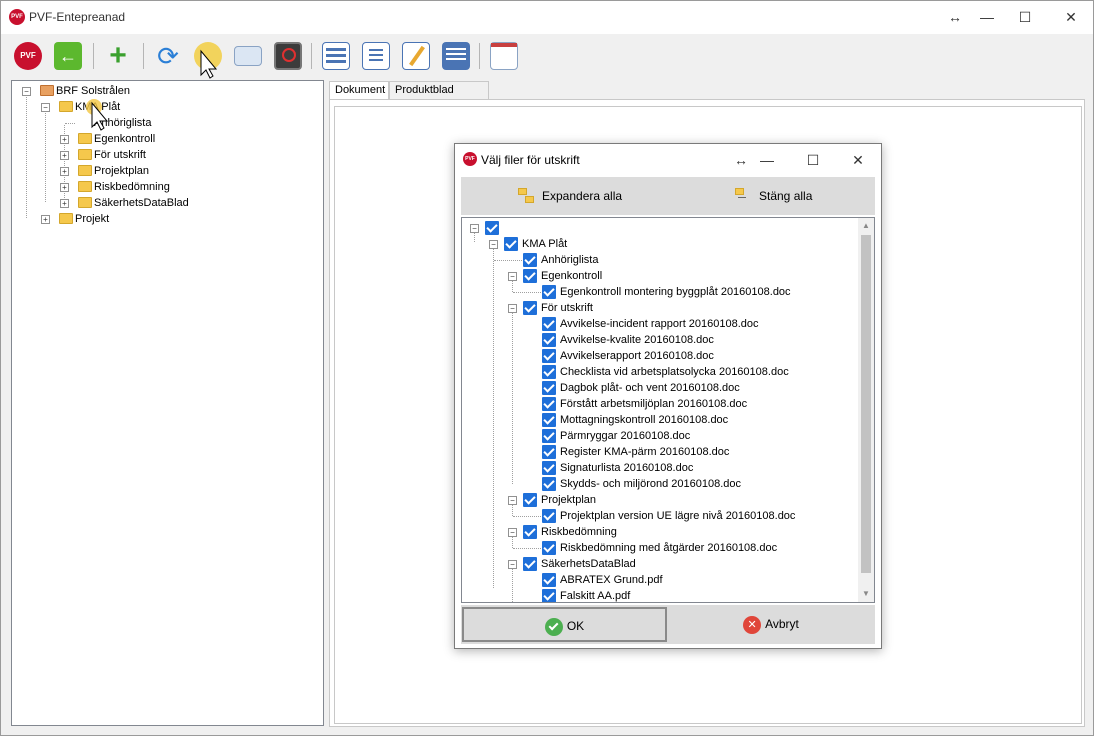 This screenshot has height=736, width=1094. What do you see at coordinates (439, 97) in the screenshot?
I see `tab-produktblad-direkt: Produktblad direkt` at bounding box center [439, 97].